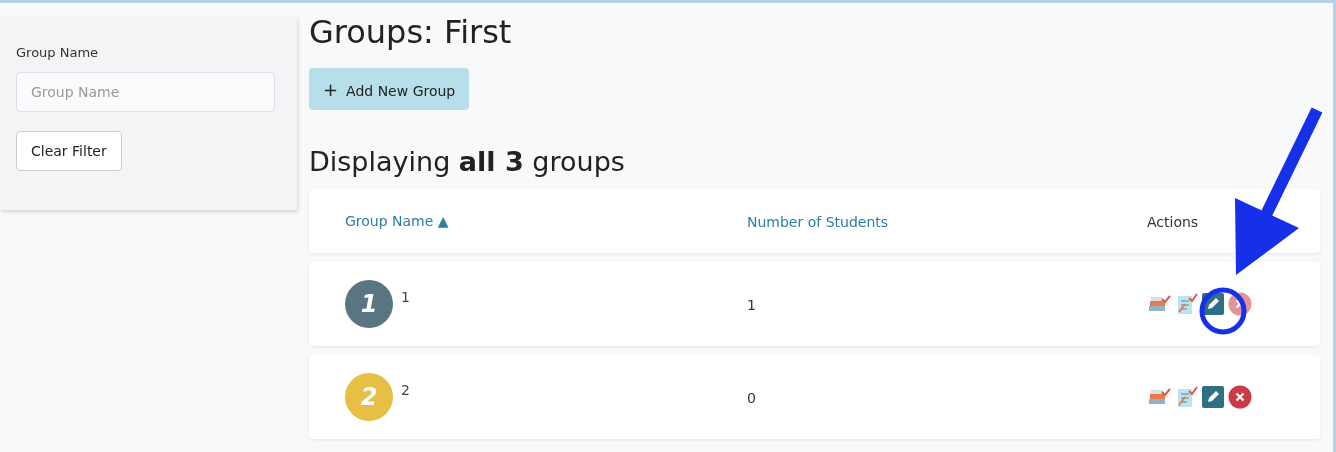 The width and height of the screenshot is (1336, 452). I want to click on circle-annotation, so click(1223, 311).